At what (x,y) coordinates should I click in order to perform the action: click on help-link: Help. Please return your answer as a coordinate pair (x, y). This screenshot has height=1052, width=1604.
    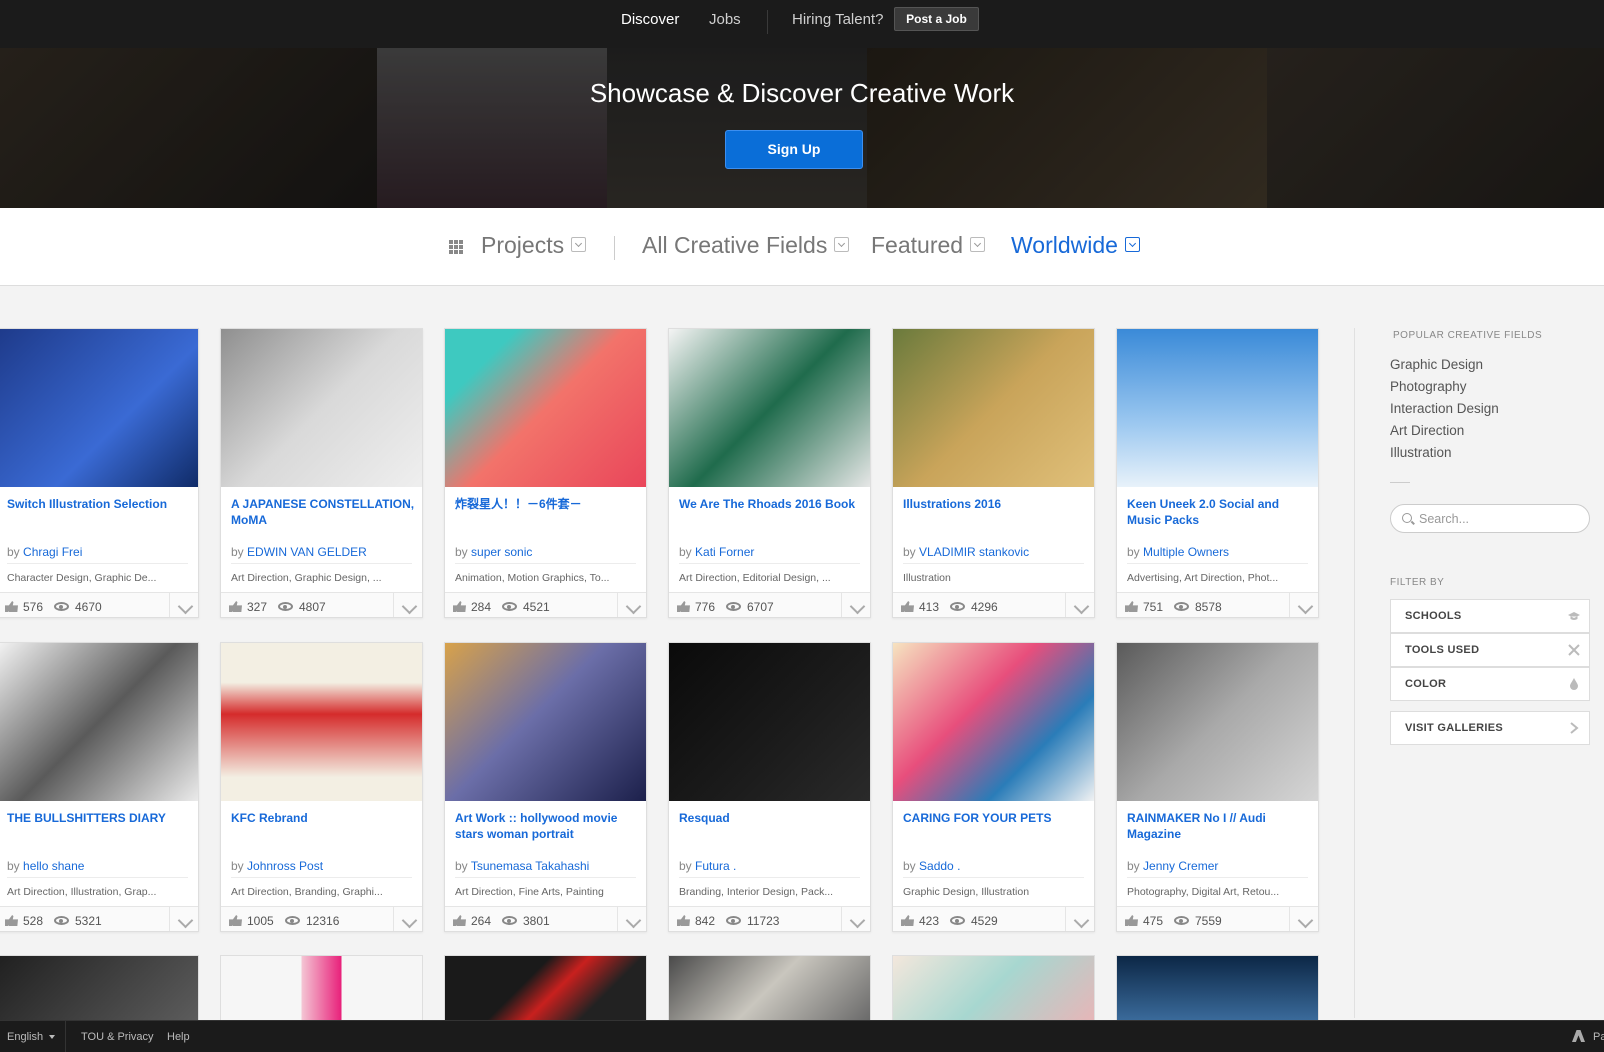
    Looking at the image, I should click on (178, 1037).